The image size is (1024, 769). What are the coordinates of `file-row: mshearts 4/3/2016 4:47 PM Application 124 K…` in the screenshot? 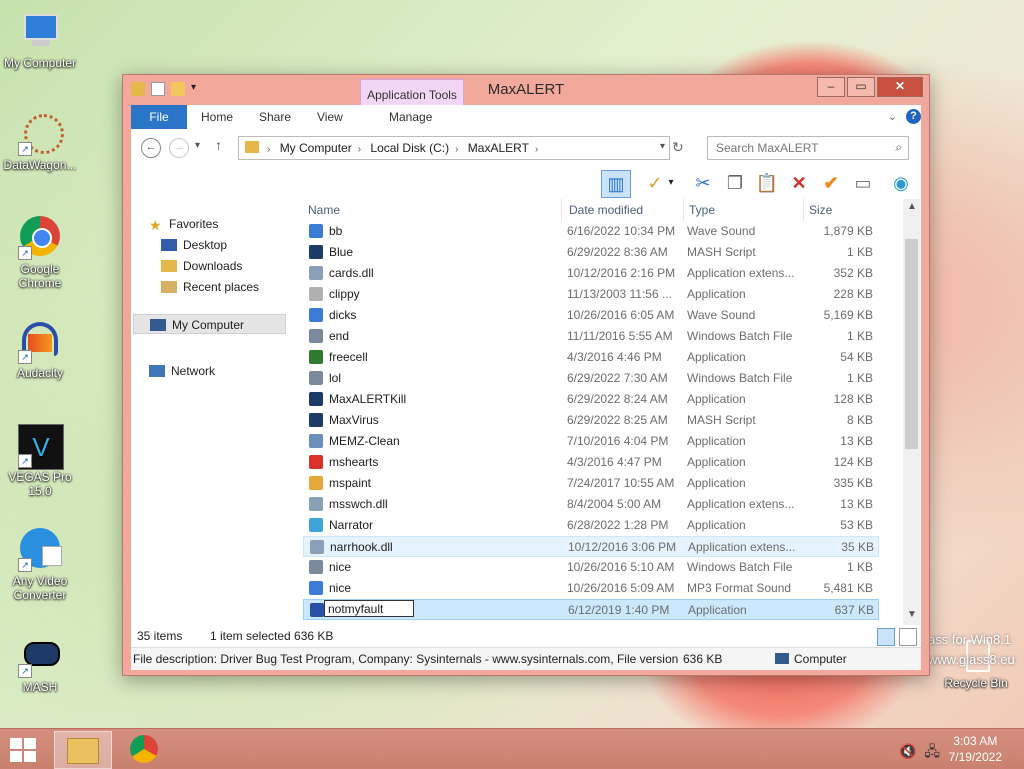 It's located at (591, 462).